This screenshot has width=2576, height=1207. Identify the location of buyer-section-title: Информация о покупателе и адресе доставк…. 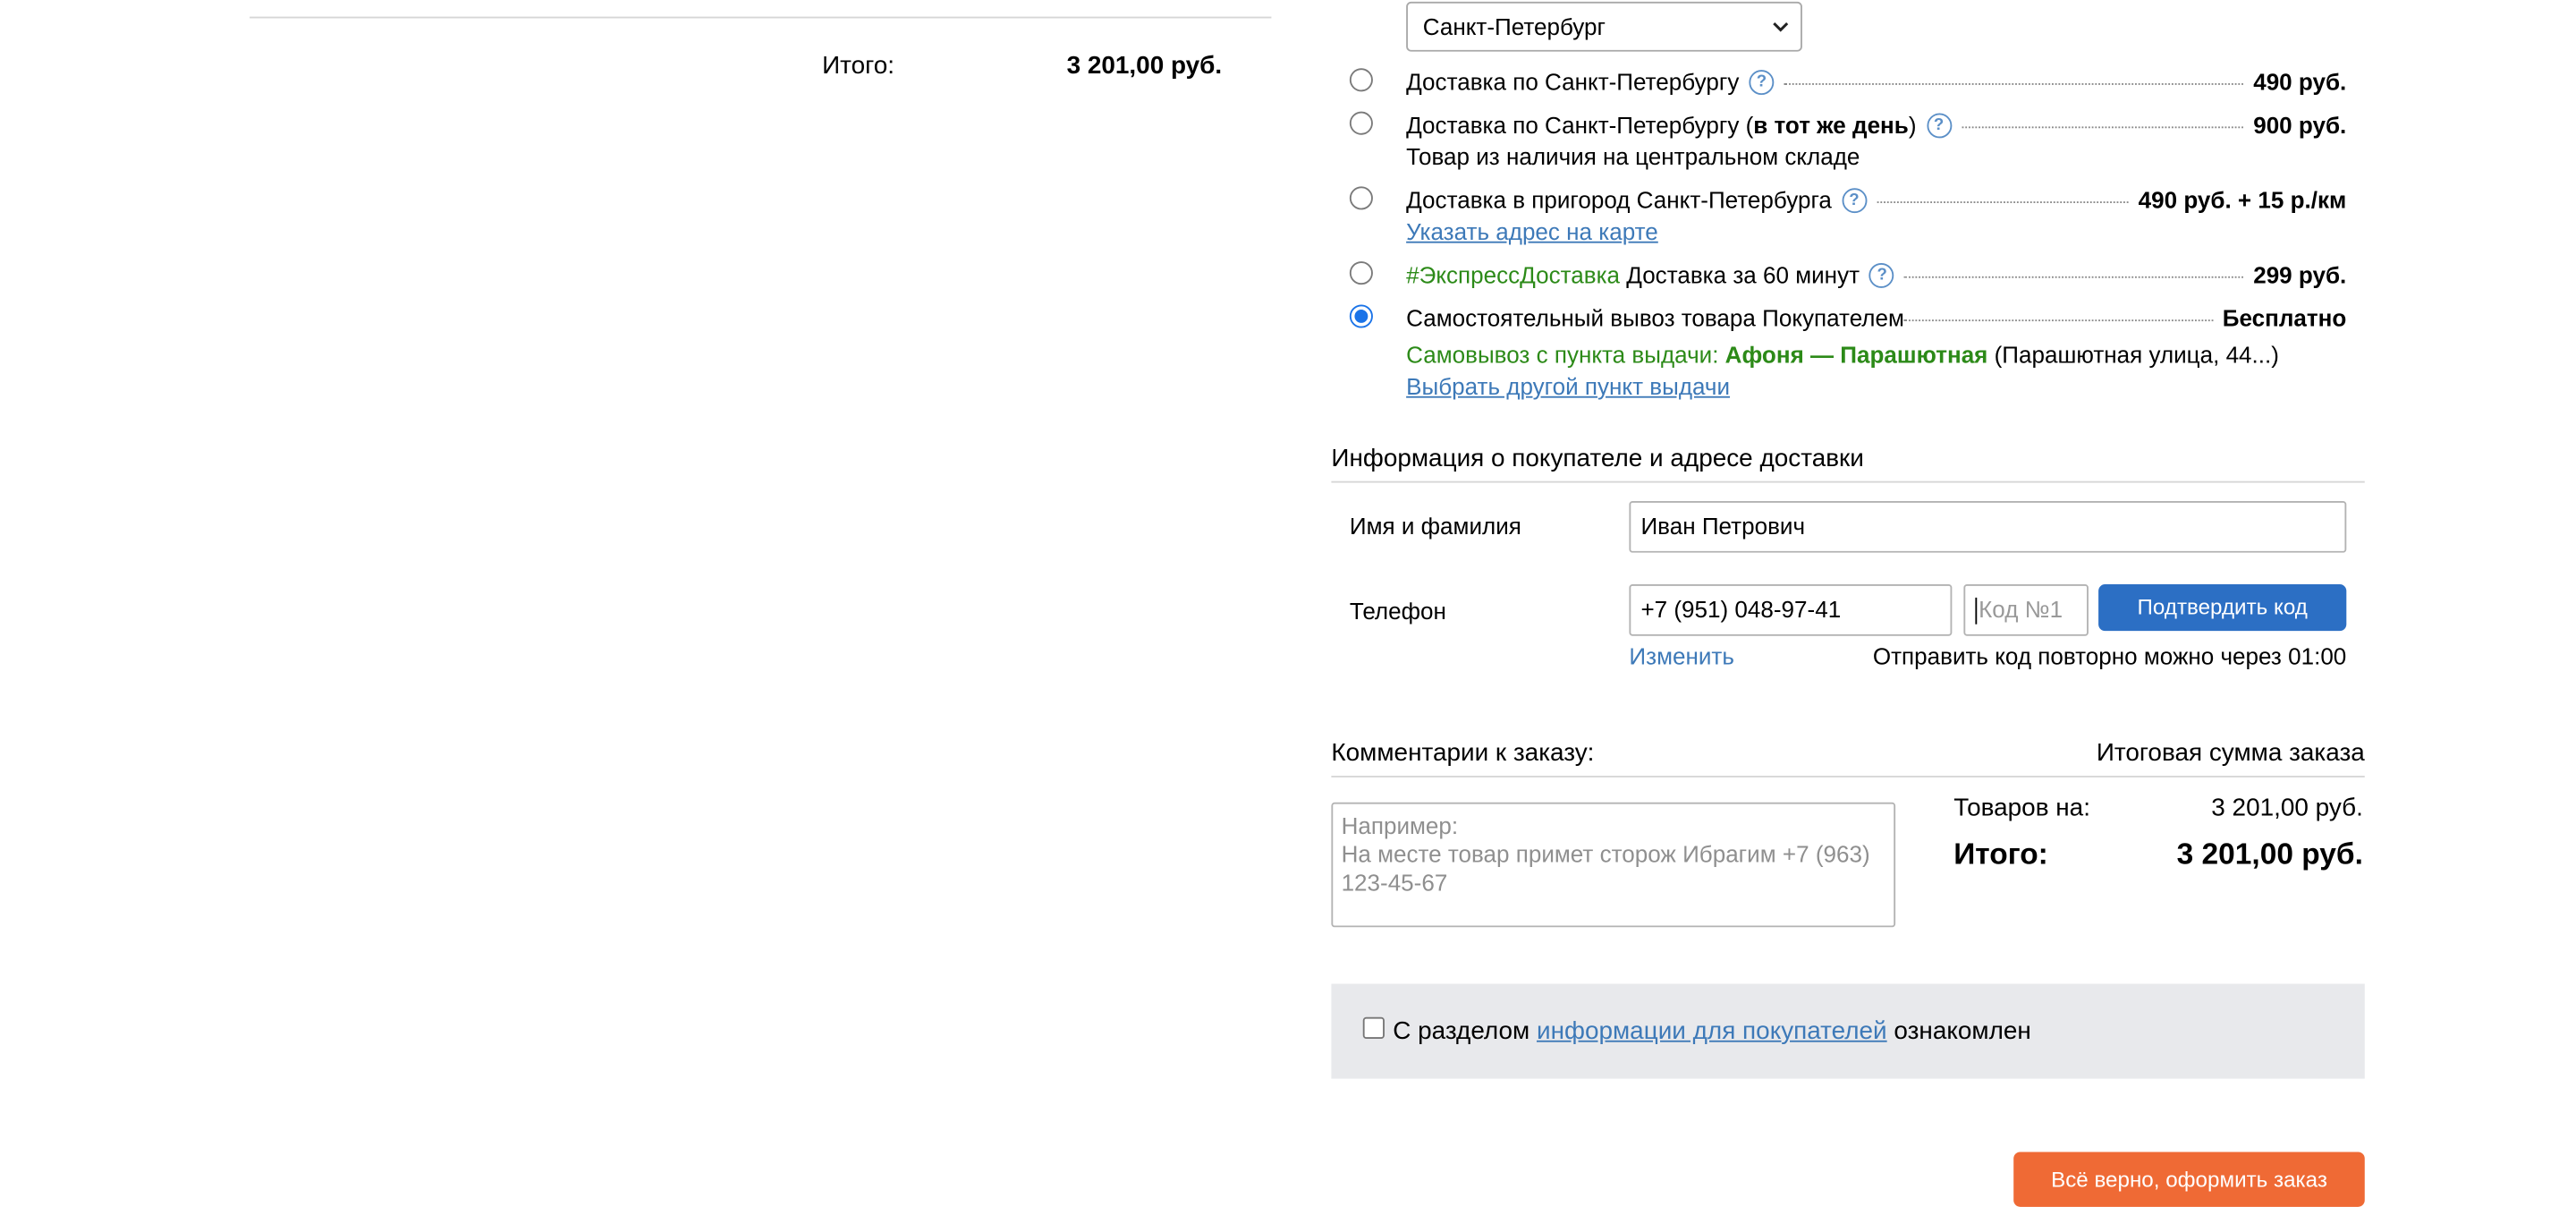
(1597, 459).